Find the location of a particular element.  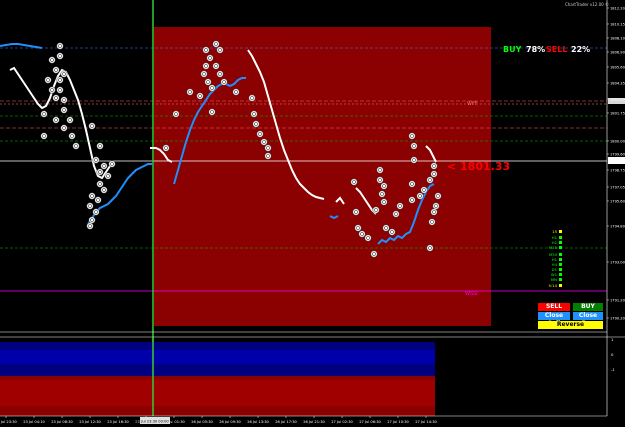

reverse-button: Reverse is located at coordinates (570, 325).